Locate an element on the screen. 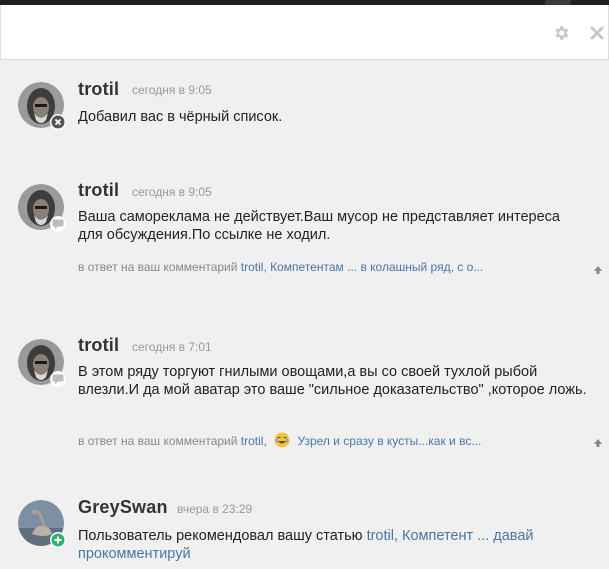 The height and width of the screenshot is (569, 609). laughing-emoji-icon is located at coordinates (282, 440).